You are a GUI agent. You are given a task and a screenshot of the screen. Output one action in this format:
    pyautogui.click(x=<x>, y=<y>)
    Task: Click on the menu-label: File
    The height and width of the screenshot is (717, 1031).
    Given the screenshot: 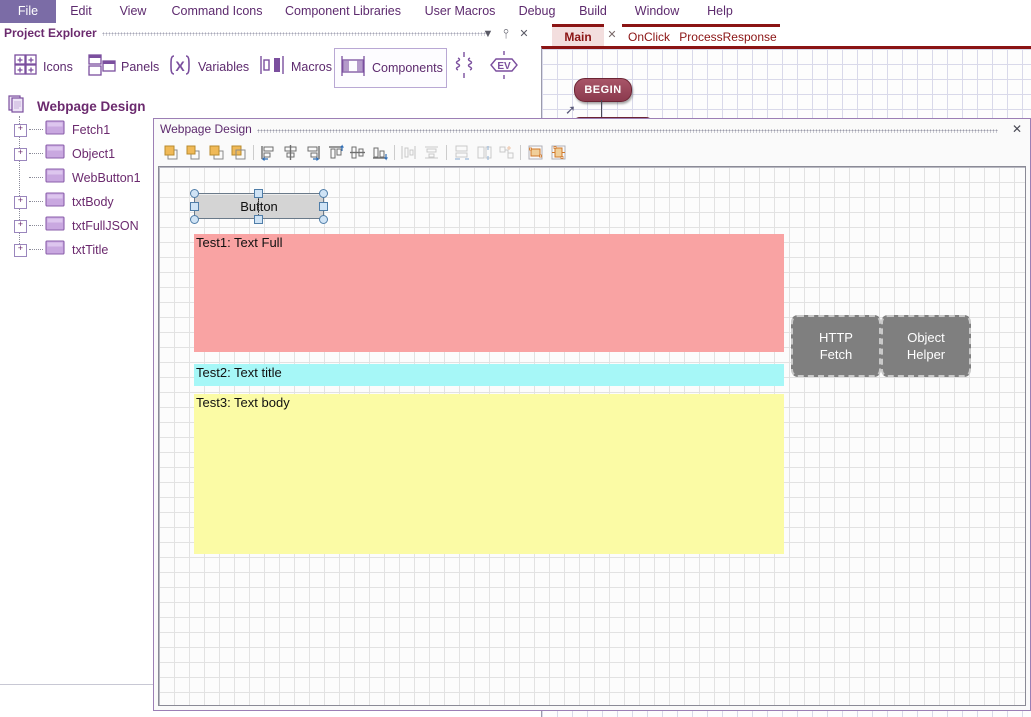 What is the action you would take?
    pyautogui.click(x=28, y=11)
    